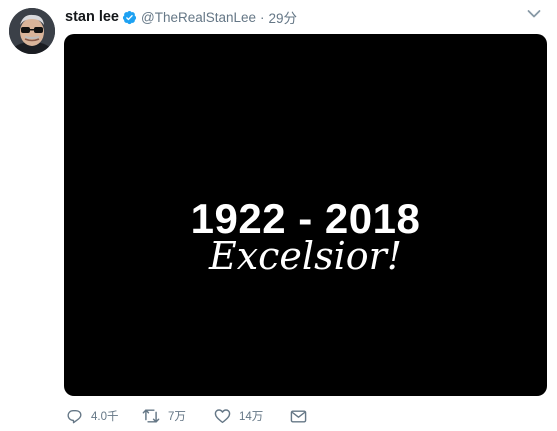 This screenshot has width=557, height=431. I want to click on verified-badge-icon, so click(129, 17).